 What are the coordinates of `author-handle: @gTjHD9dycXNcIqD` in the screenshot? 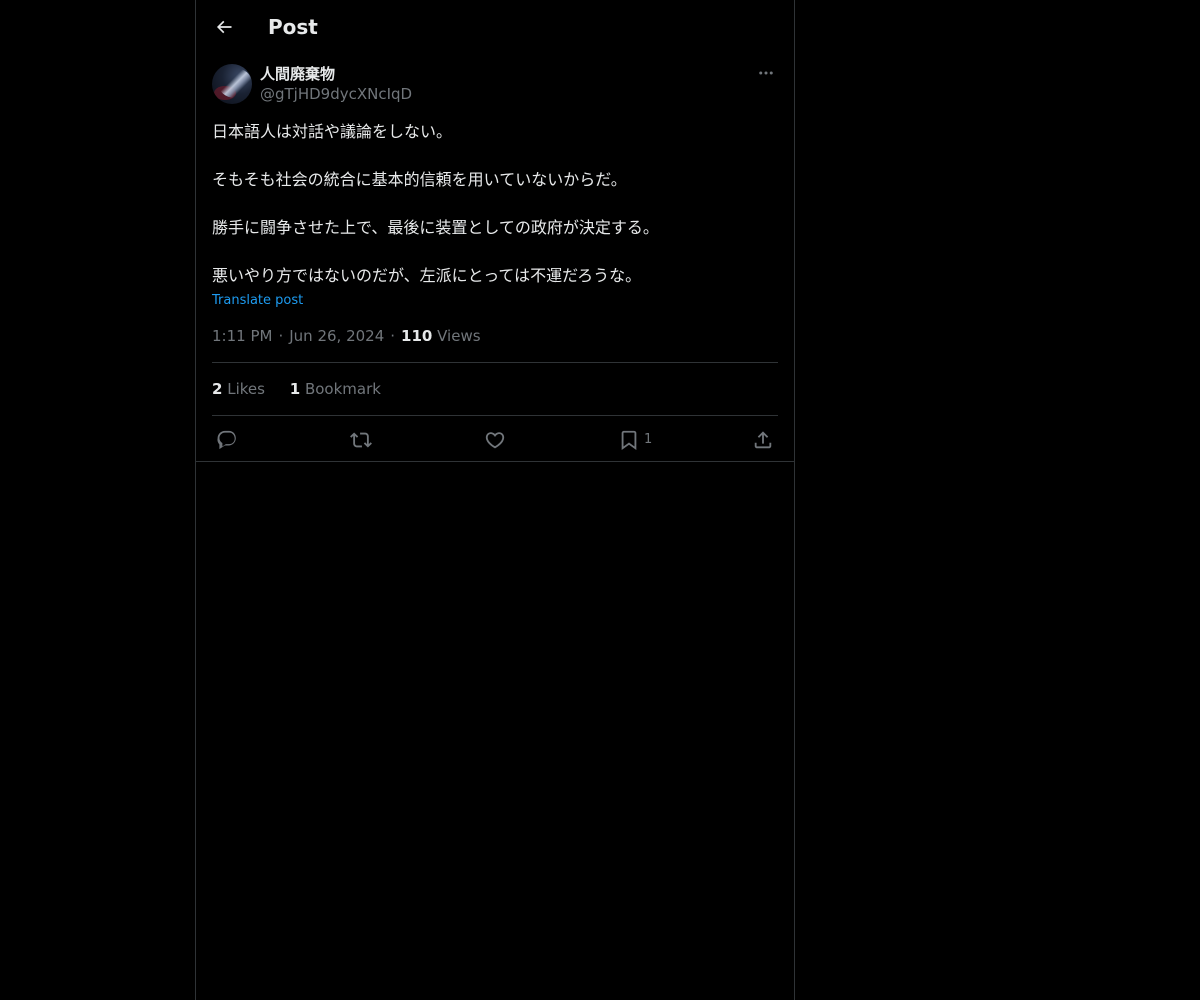 It's located at (336, 94).